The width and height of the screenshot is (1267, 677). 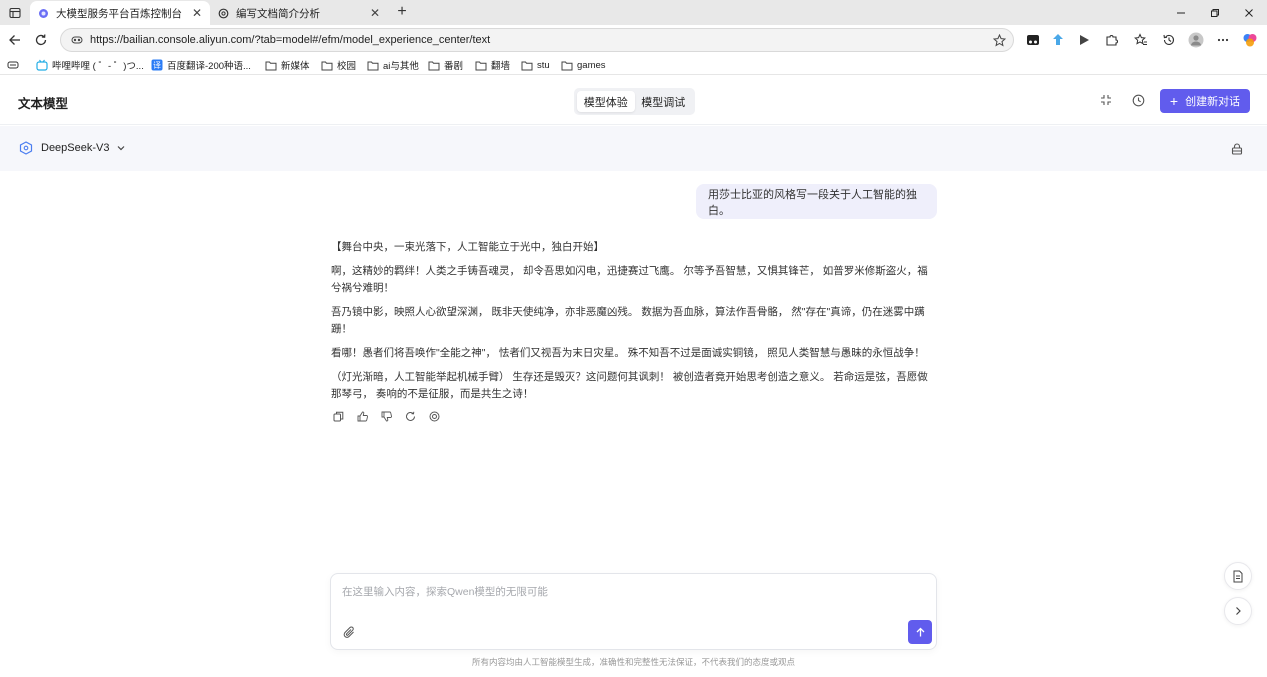 What do you see at coordinates (633, 662) in the screenshot?
I see `disclaimer-text: 所有内容均由人工智能模型生成，准确性和完整性无法保证，不代表我们的态度或观点` at bounding box center [633, 662].